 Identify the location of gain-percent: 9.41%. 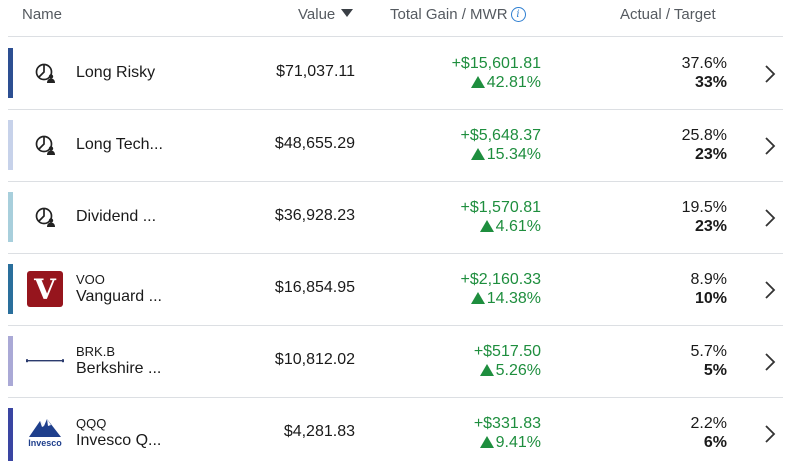
(507, 442).